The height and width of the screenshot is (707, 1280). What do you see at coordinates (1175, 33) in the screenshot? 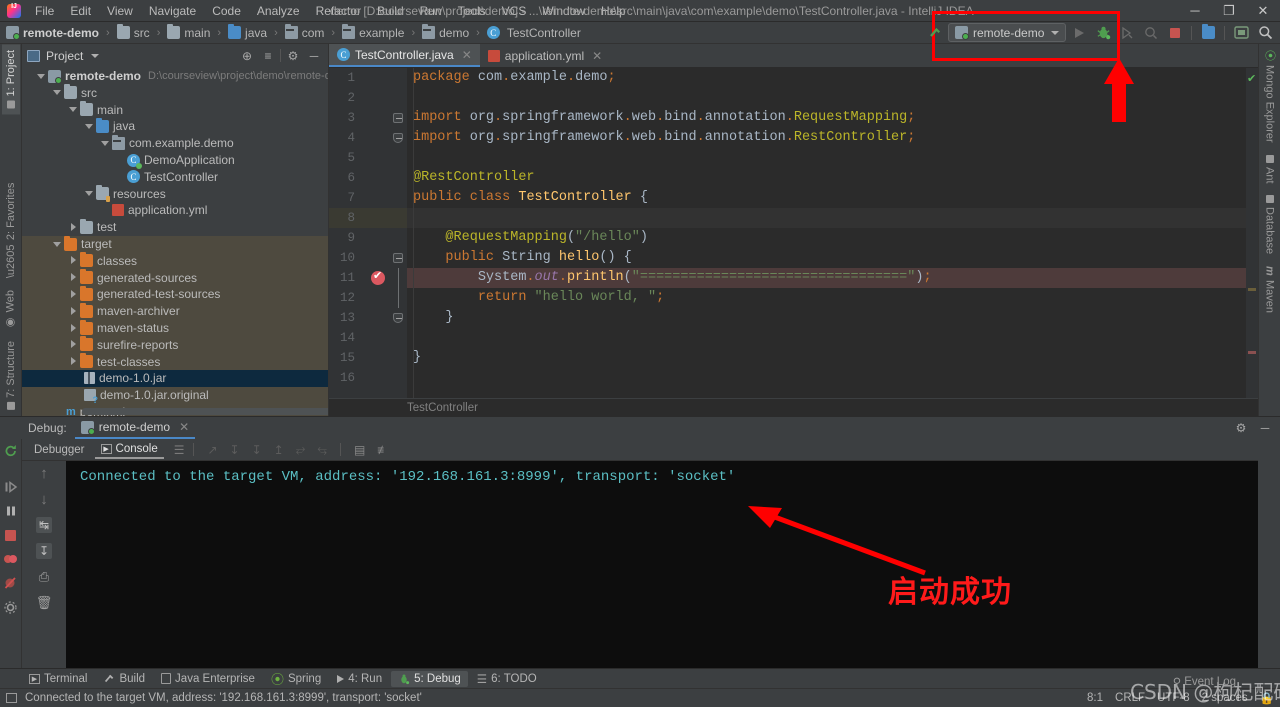
I see `stop-button` at bounding box center [1175, 33].